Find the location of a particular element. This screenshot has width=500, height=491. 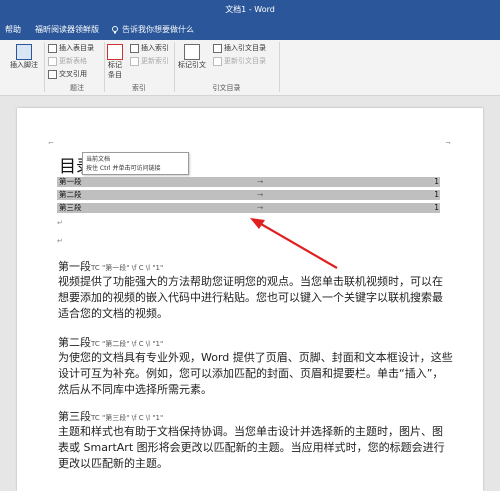

table-of-authorities-icon is located at coordinates (217, 48).